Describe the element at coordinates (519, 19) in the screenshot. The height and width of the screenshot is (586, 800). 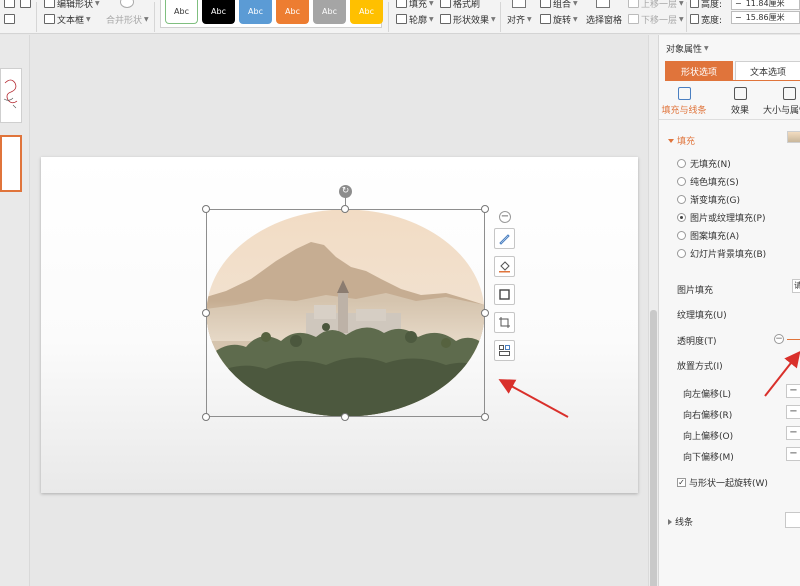
I see `align-button: 对齐 ▼` at that location.